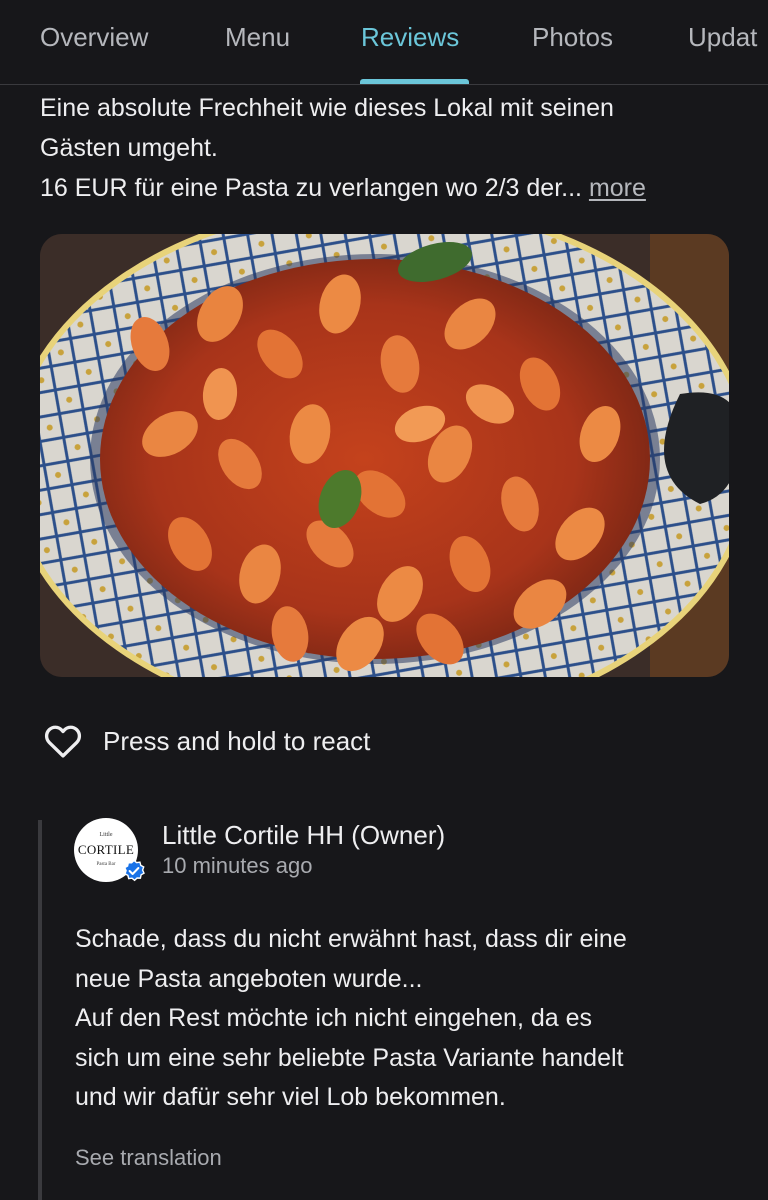 The width and height of the screenshot is (768, 1200). Describe the element at coordinates (290, 1097) in the screenshot. I see `reply-line: und wir dafür sehr viel Lob bekommen.` at that location.